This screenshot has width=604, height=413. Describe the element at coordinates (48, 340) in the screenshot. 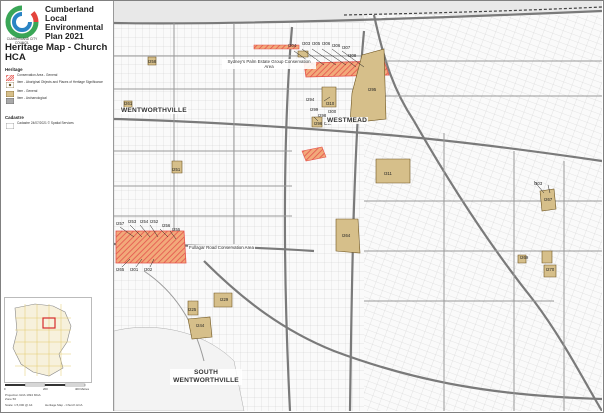

I see `locality-inset-map` at that location.